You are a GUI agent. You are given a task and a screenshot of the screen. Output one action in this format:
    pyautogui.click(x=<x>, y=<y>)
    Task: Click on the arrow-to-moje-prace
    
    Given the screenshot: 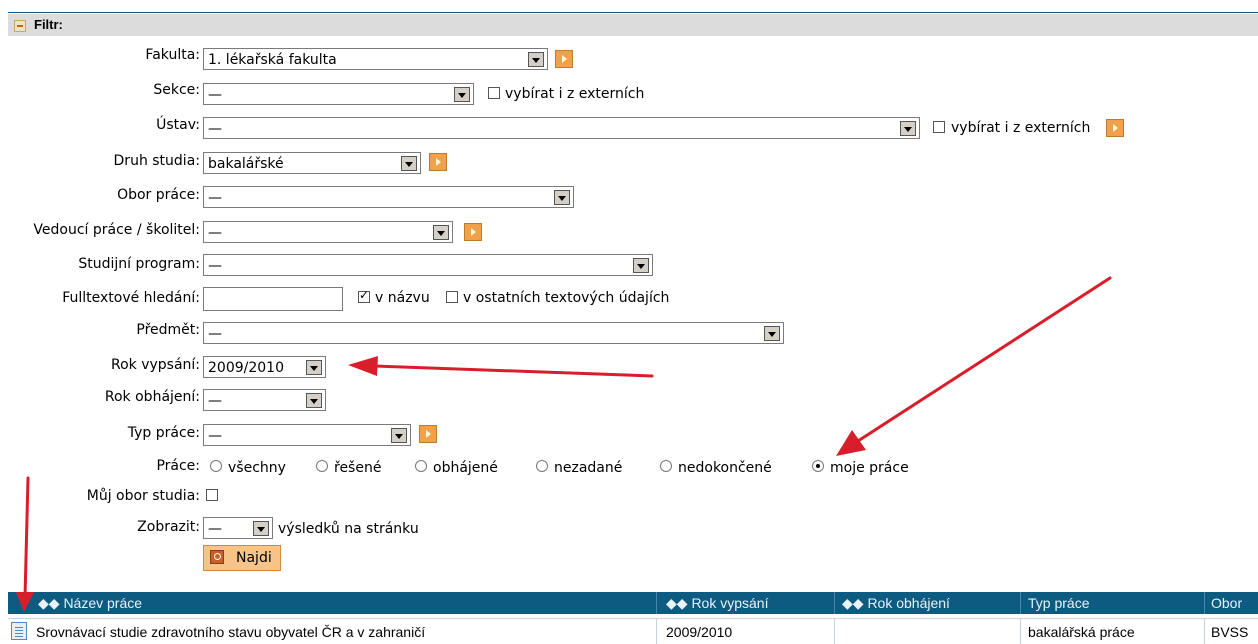 What is the action you would take?
    pyautogui.click(x=984, y=359)
    